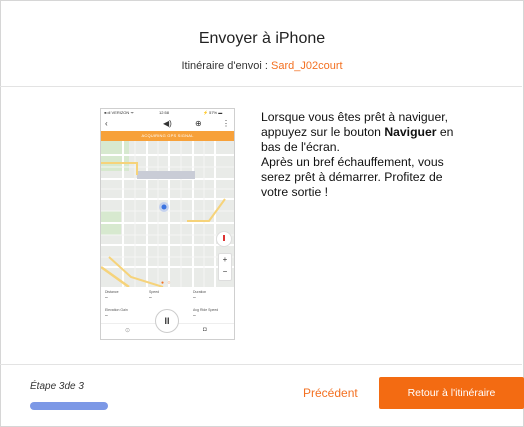 This screenshot has width=524, height=427. Describe the element at coordinates (154, 292) in the screenshot. I see `stat-label: Speed` at that location.